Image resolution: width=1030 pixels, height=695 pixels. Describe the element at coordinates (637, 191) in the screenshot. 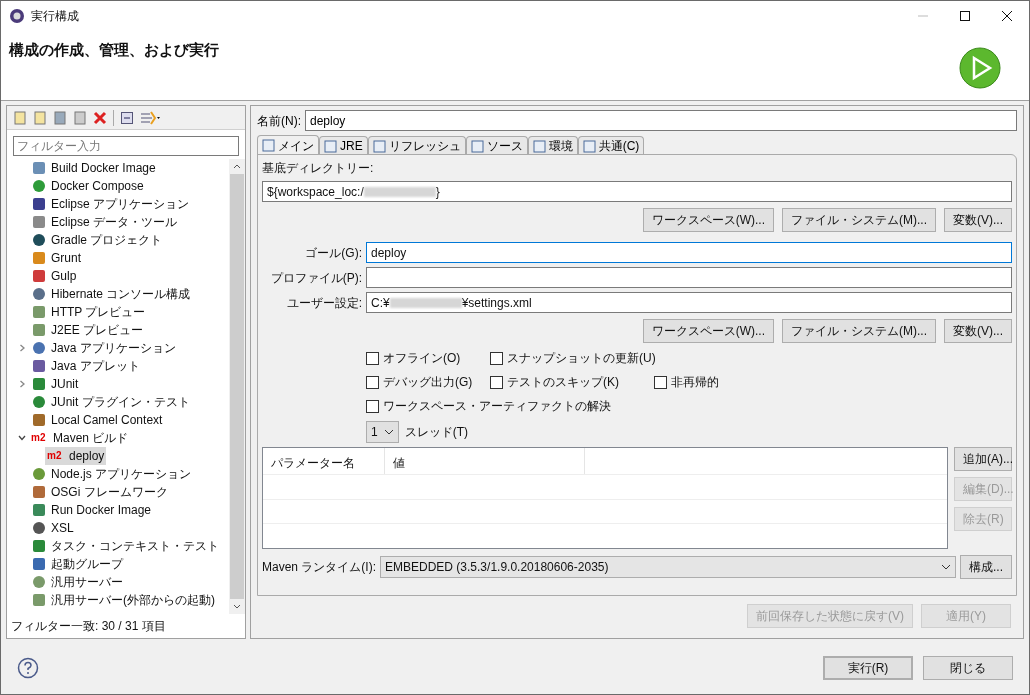

I see `text-field: ${workspace_loc:/ }` at that location.